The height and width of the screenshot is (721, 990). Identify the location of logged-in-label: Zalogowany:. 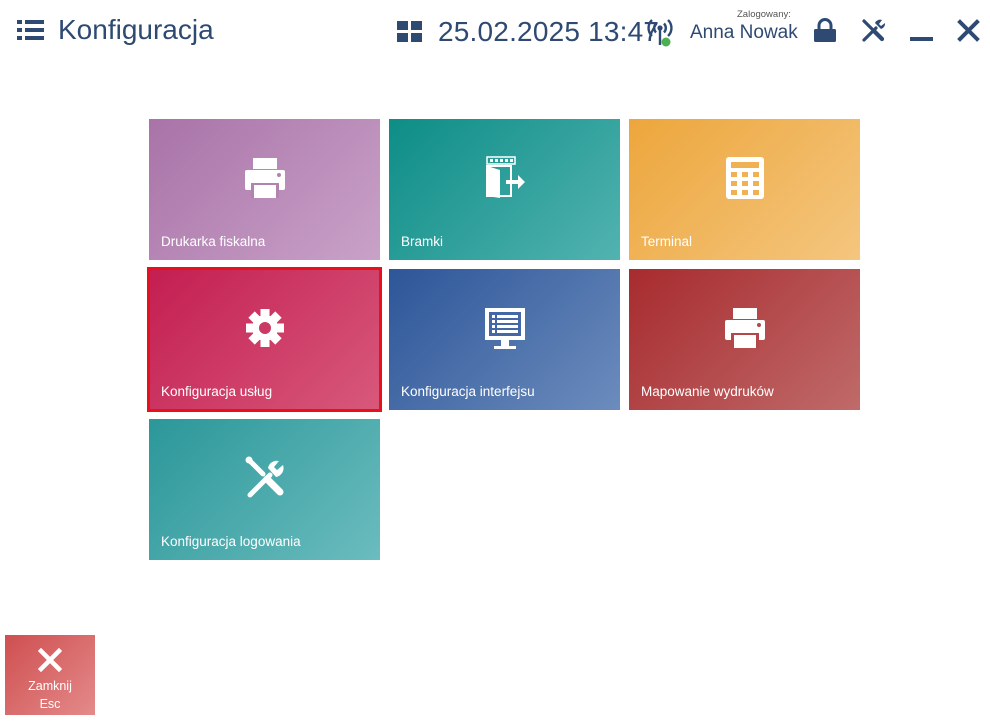
(764, 14).